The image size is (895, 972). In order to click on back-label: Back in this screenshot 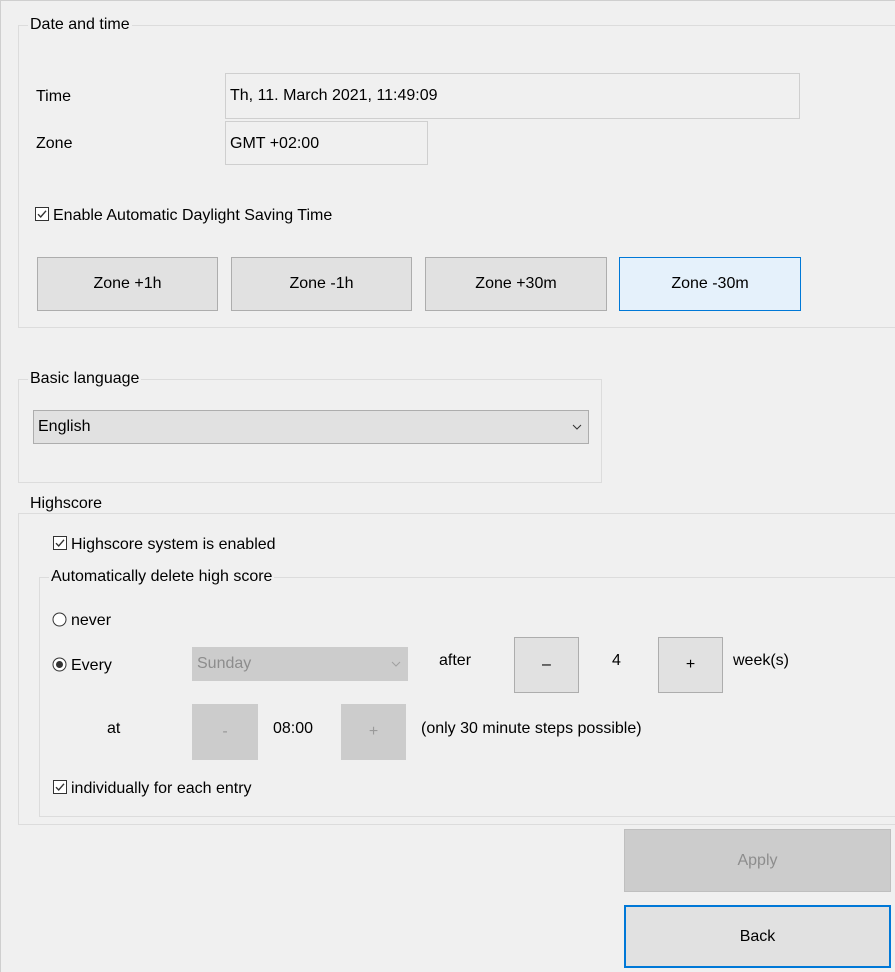, I will do `click(757, 936)`.